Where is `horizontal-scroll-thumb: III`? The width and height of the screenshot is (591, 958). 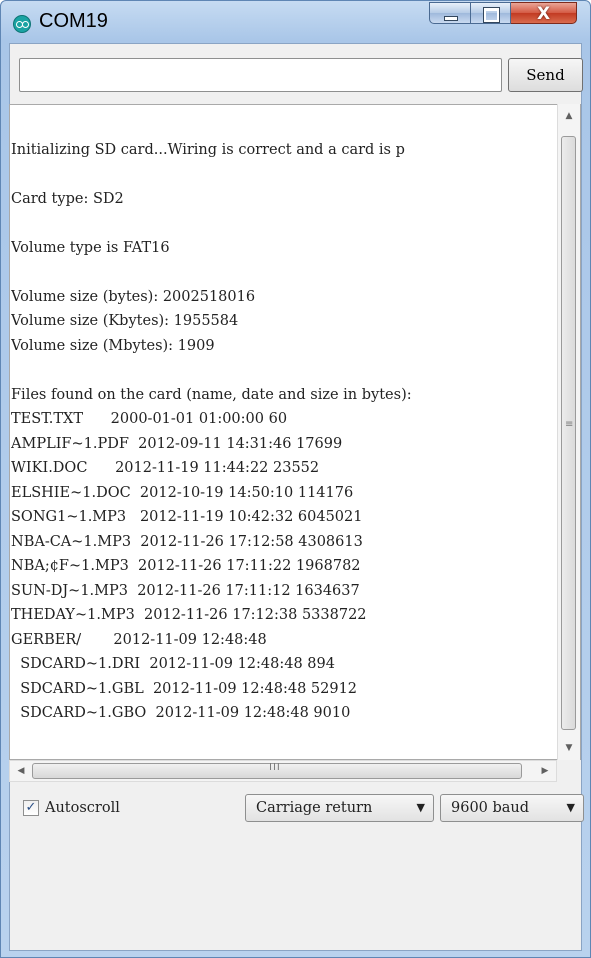 horizontal-scroll-thumb: III is located at coordinates (277, 770).